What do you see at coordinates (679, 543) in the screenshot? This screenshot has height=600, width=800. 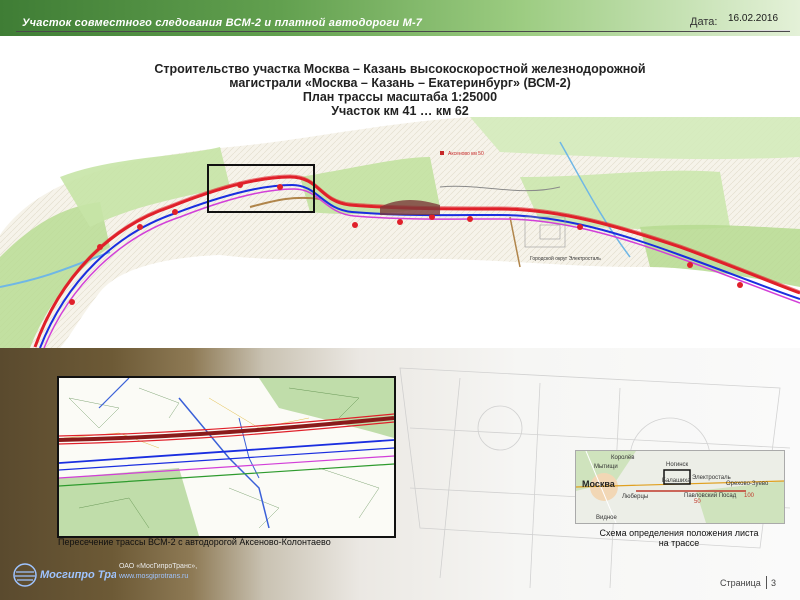 I see `scheme-caption-line-2: на трассе` at bounding box center [679, 543].